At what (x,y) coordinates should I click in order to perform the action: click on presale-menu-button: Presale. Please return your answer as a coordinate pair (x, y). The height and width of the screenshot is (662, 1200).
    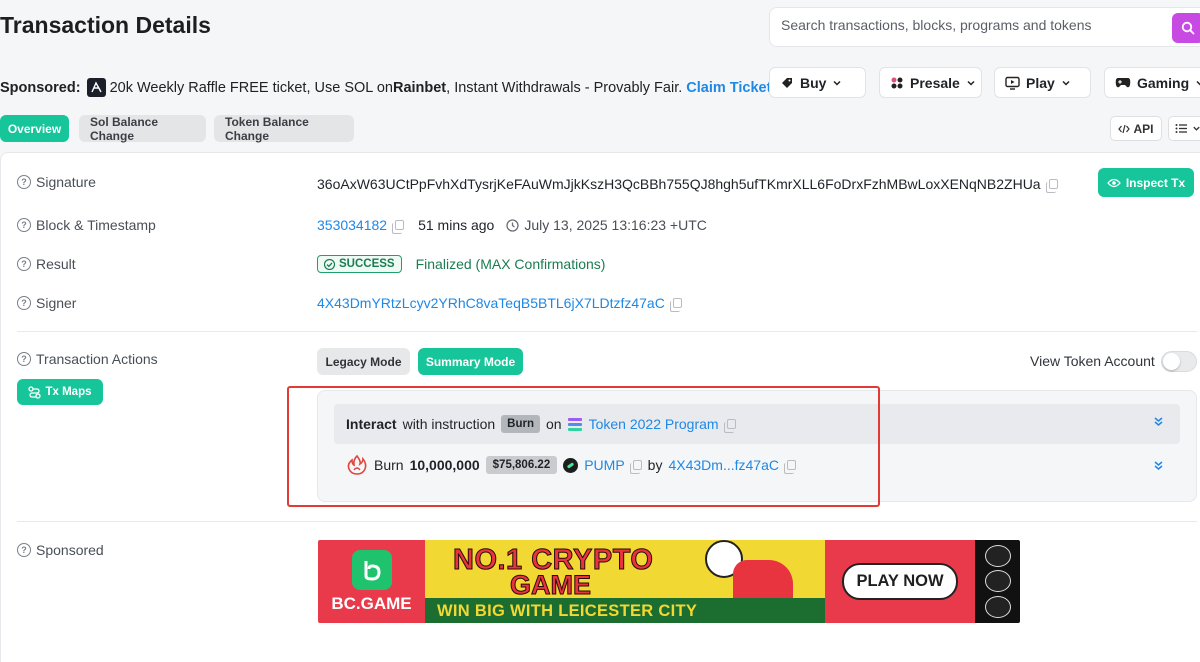
    Looking at the image, I should click on (930, 82).